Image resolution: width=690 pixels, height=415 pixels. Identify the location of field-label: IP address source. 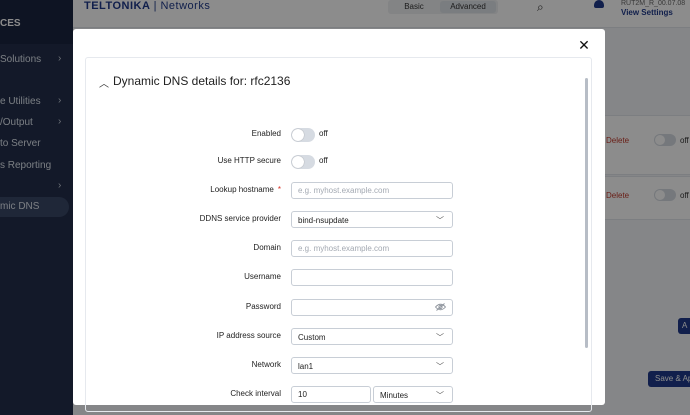
(248, 335).